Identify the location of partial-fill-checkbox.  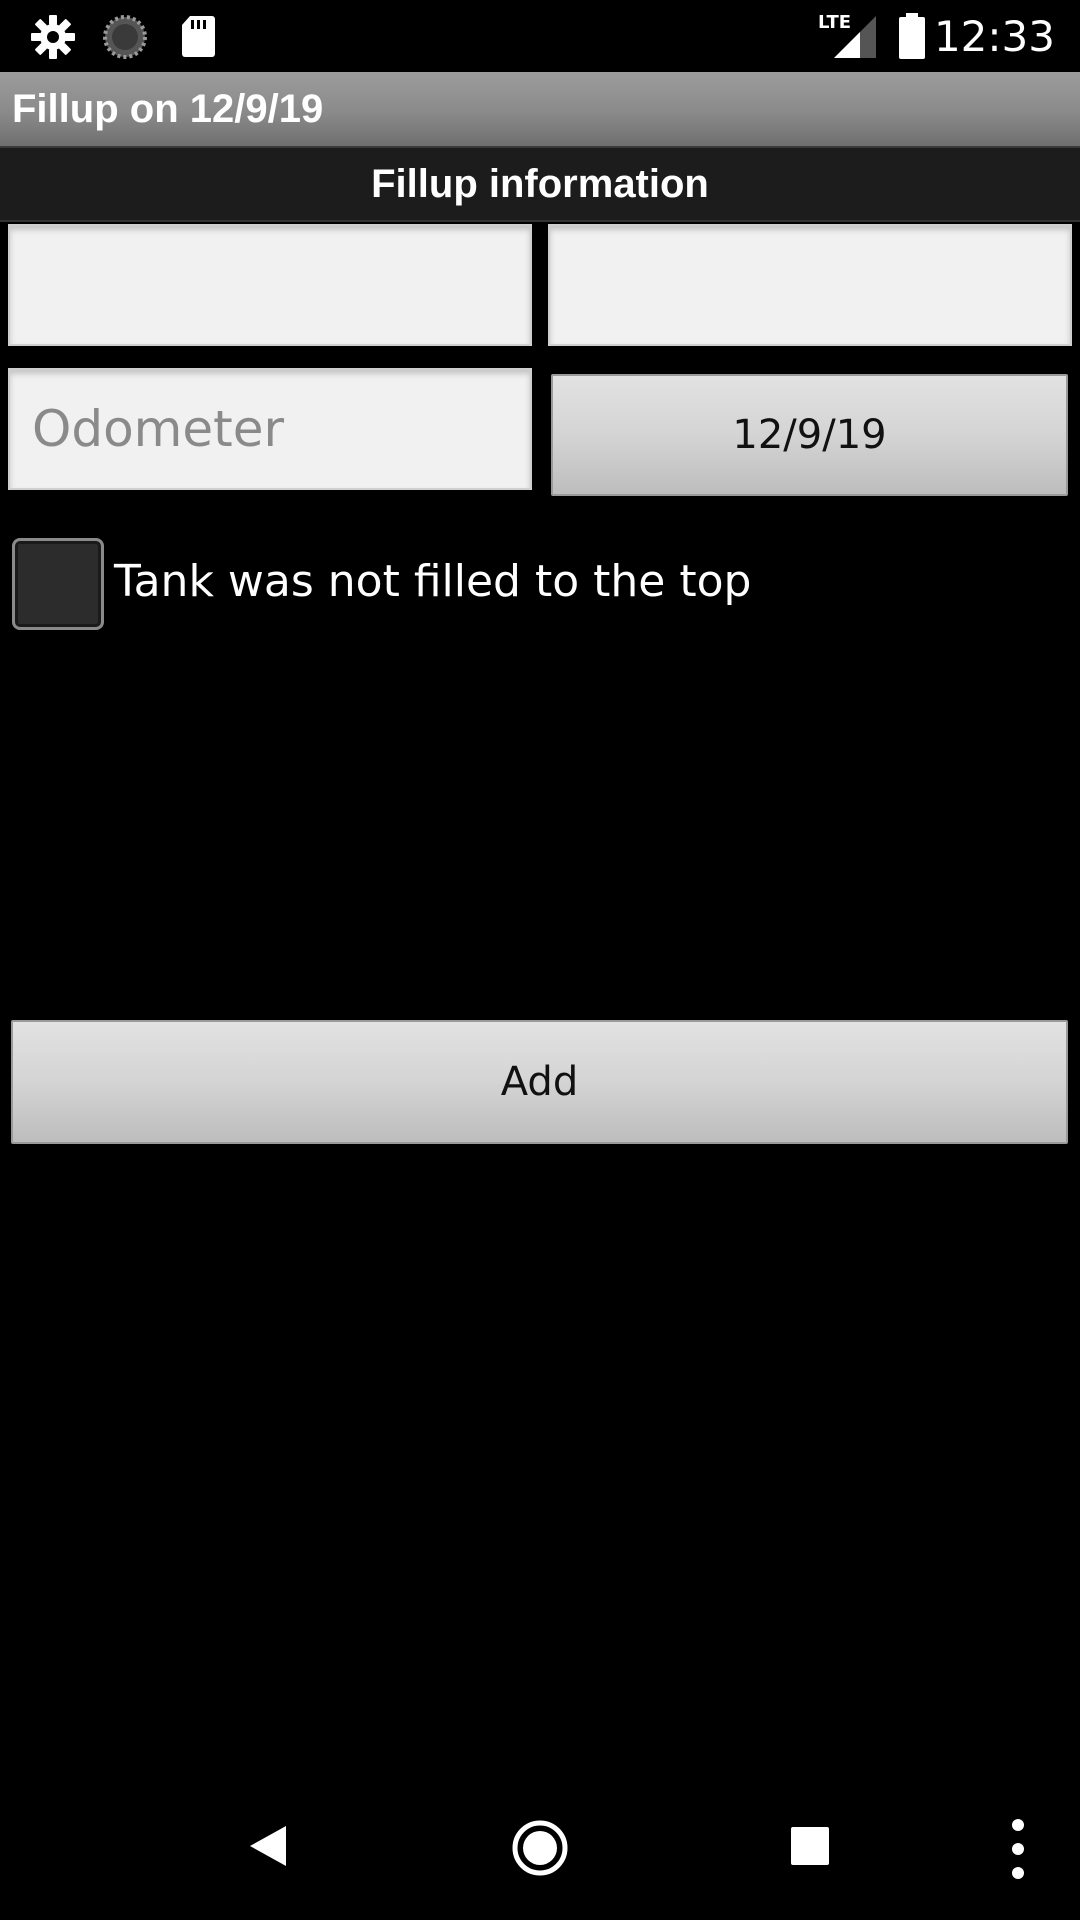
(58, 584).